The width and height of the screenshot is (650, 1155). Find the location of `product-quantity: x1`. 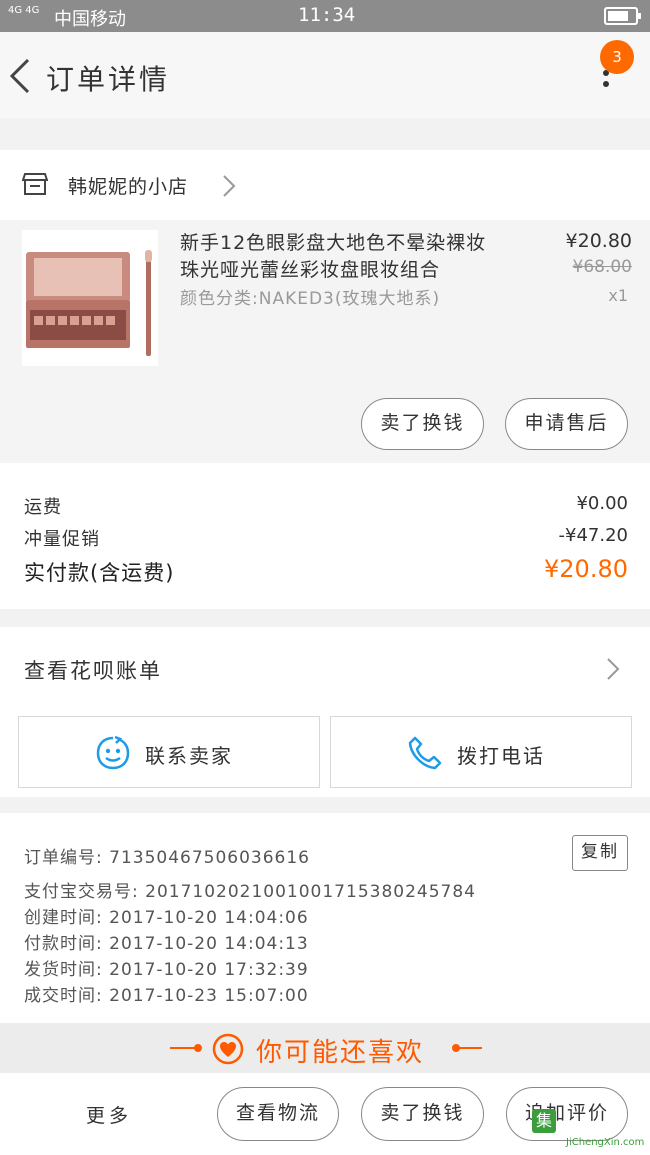

product-quantity: x1 is located at coordinates (618, 295).